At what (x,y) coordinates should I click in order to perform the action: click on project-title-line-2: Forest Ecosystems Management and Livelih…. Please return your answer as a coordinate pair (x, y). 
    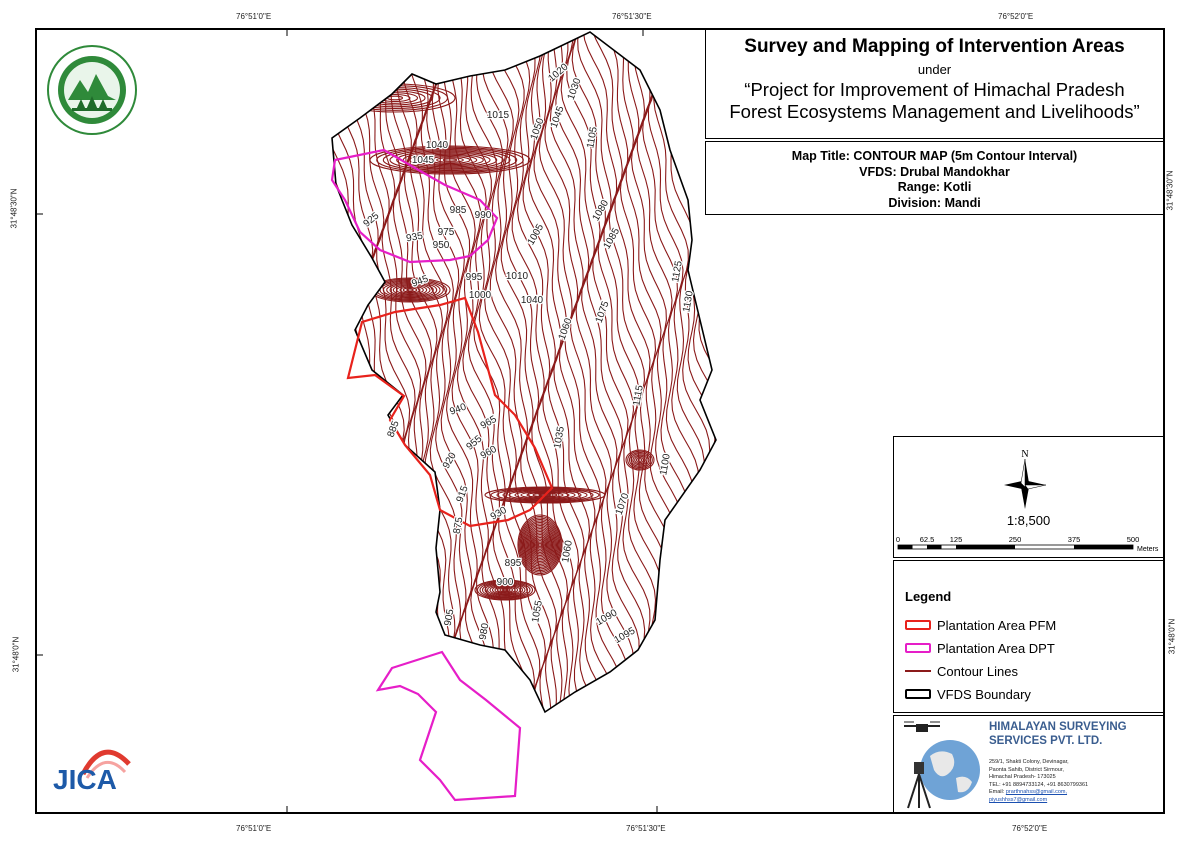
    Looking at the image, I should click on (934, 111).